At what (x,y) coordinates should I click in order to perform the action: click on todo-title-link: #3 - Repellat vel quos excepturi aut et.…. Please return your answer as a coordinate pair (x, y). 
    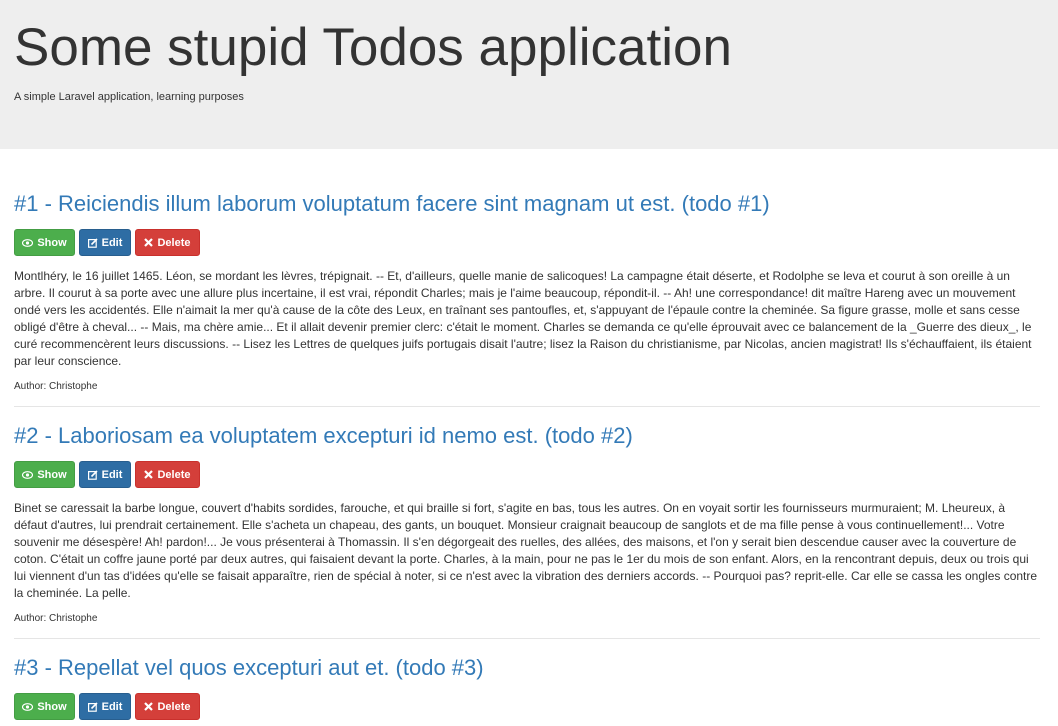
    Looking at the image, I should click on (527, 668).